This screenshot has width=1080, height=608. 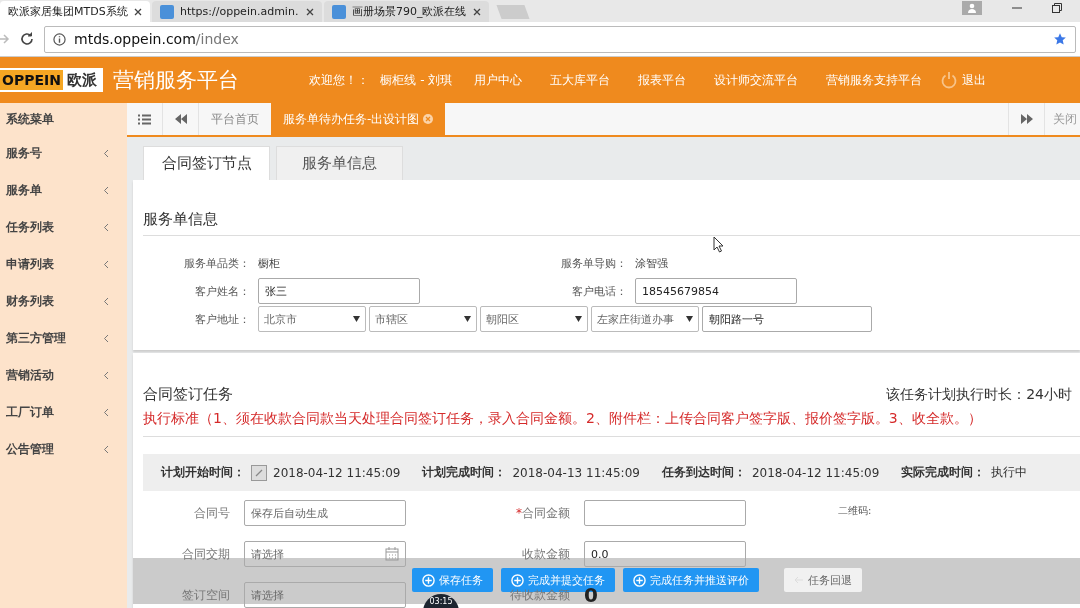 What do you see at coordinates (222, 291) in the screenshot?
I see `field-label: 客户姓名：` at bounding box center [222, 291].